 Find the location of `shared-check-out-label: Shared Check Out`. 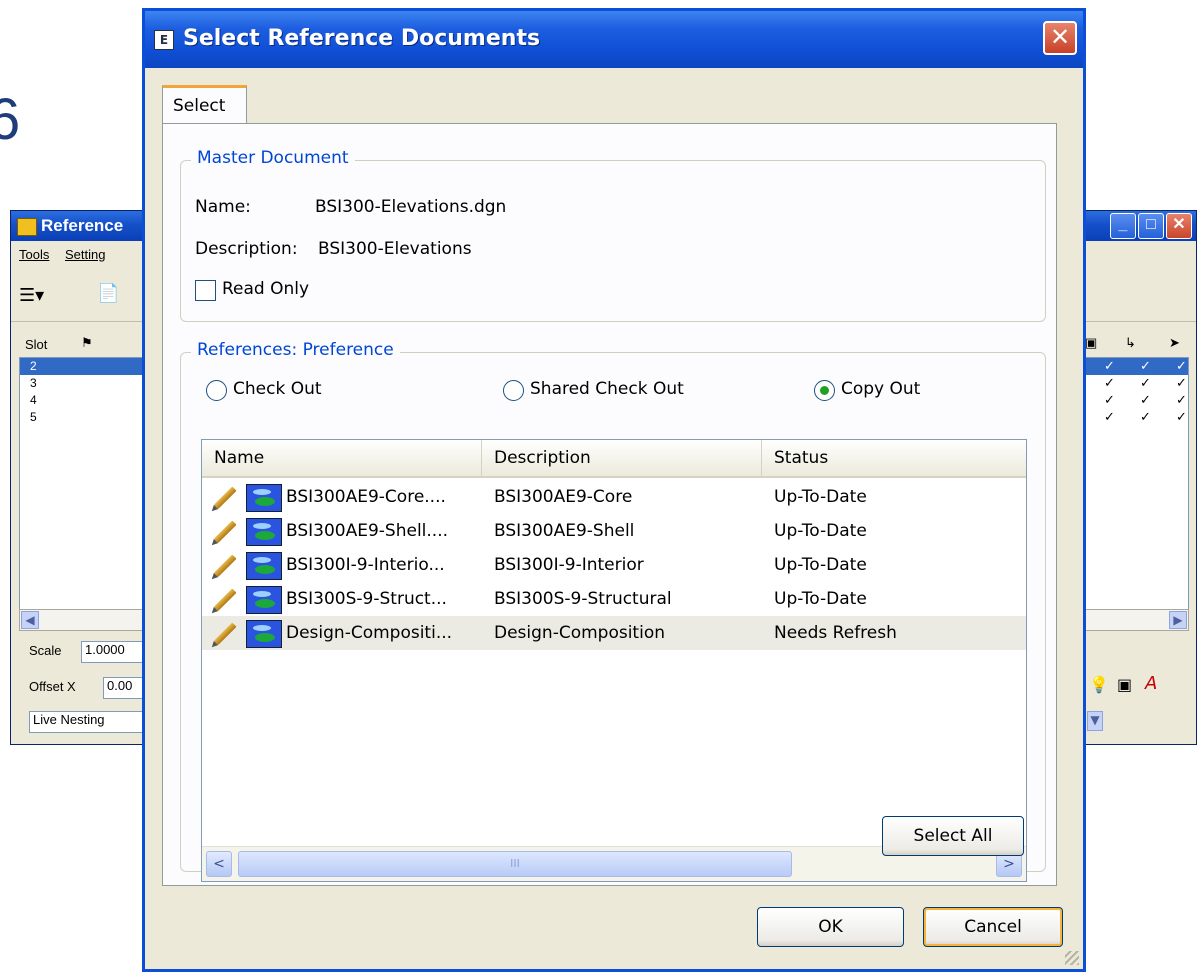

shared-check-out-label: Shared Check Out is located at coordinates (607, 389).